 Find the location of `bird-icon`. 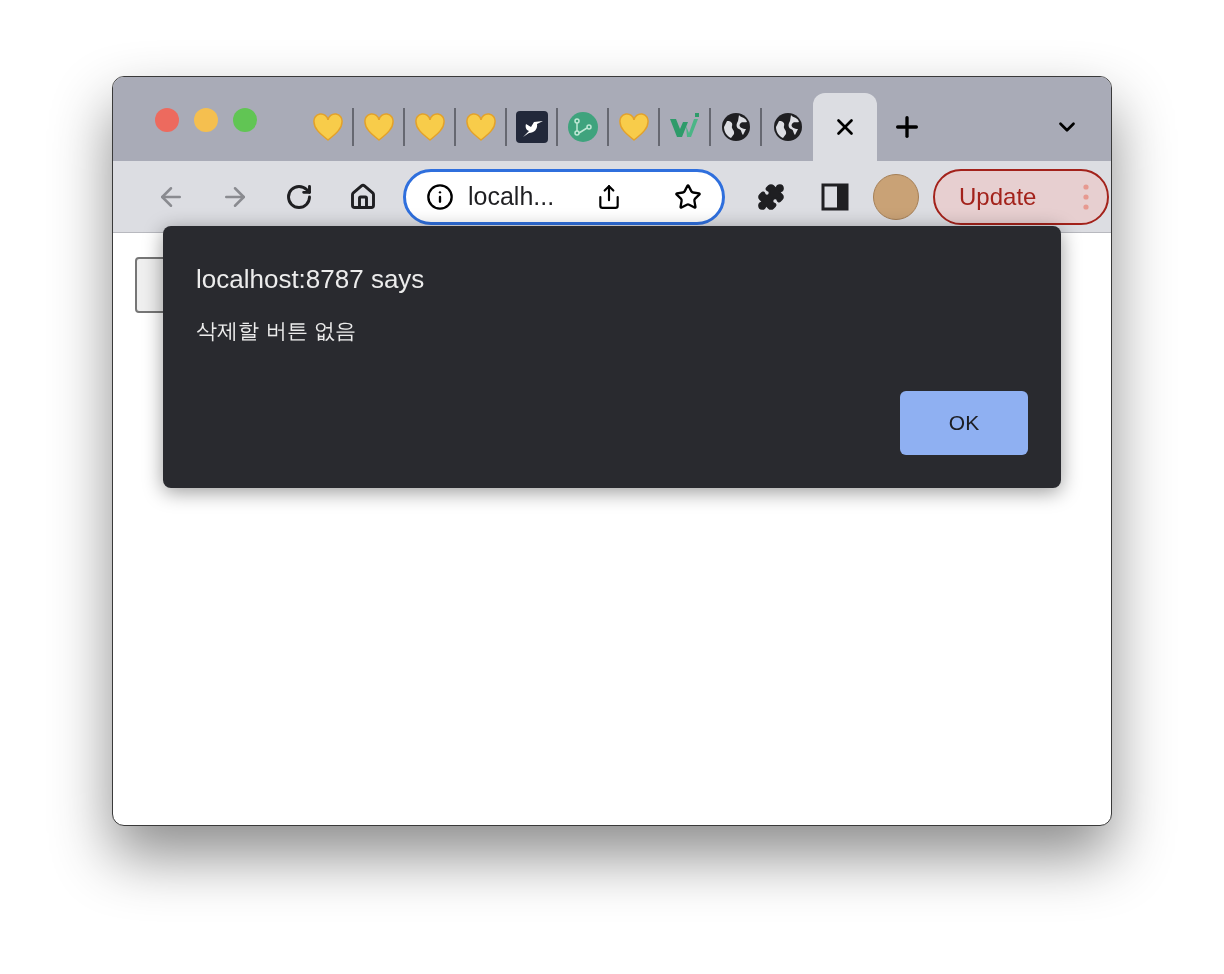

bird-icon is located at coordinates (531, 127).